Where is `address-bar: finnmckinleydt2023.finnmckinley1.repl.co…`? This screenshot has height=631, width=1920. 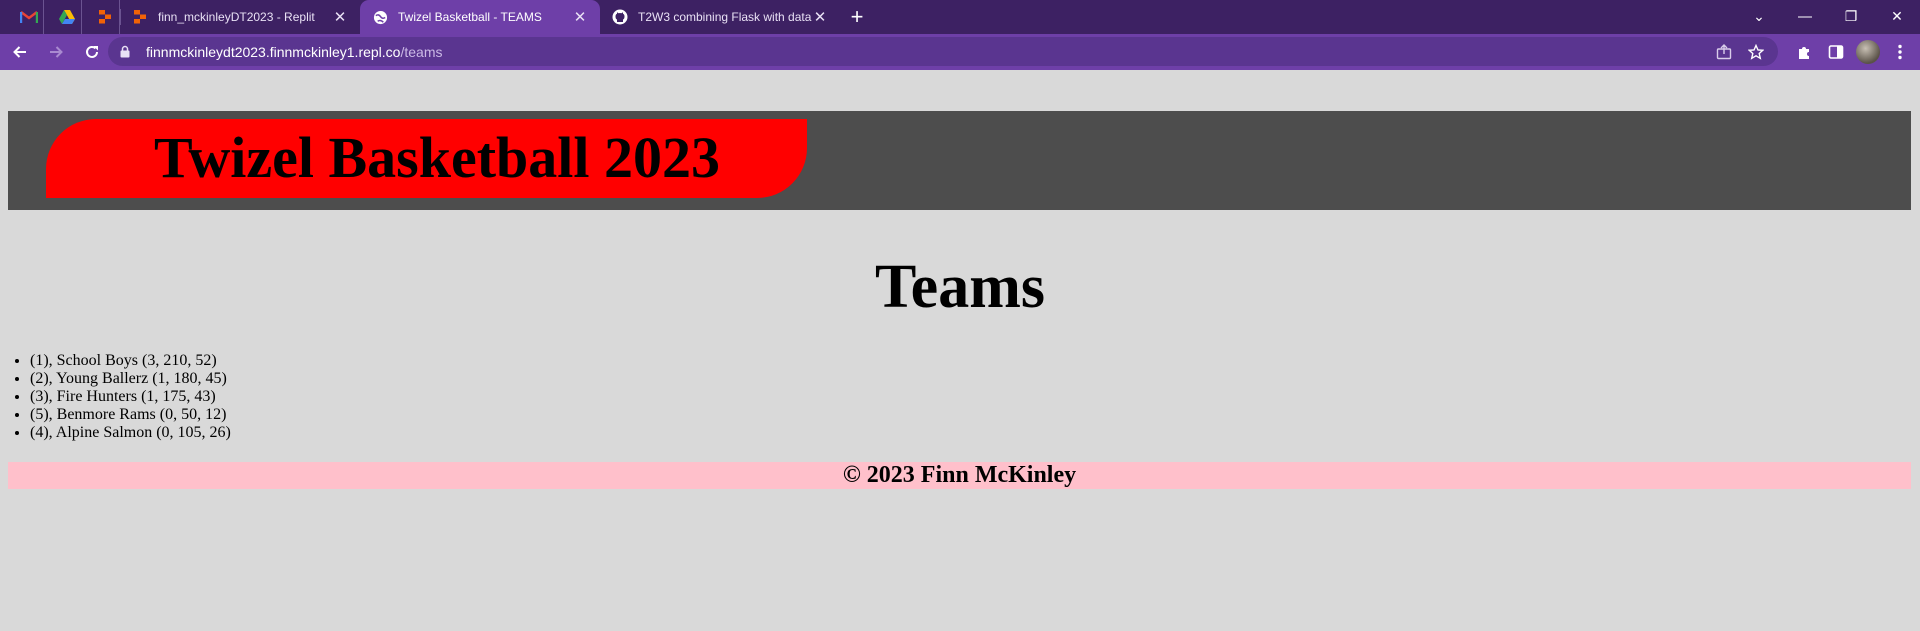 address-bar: finnmckinleydt2023.finnmckinley1.repl.co… is located at coordinates (943, 51).